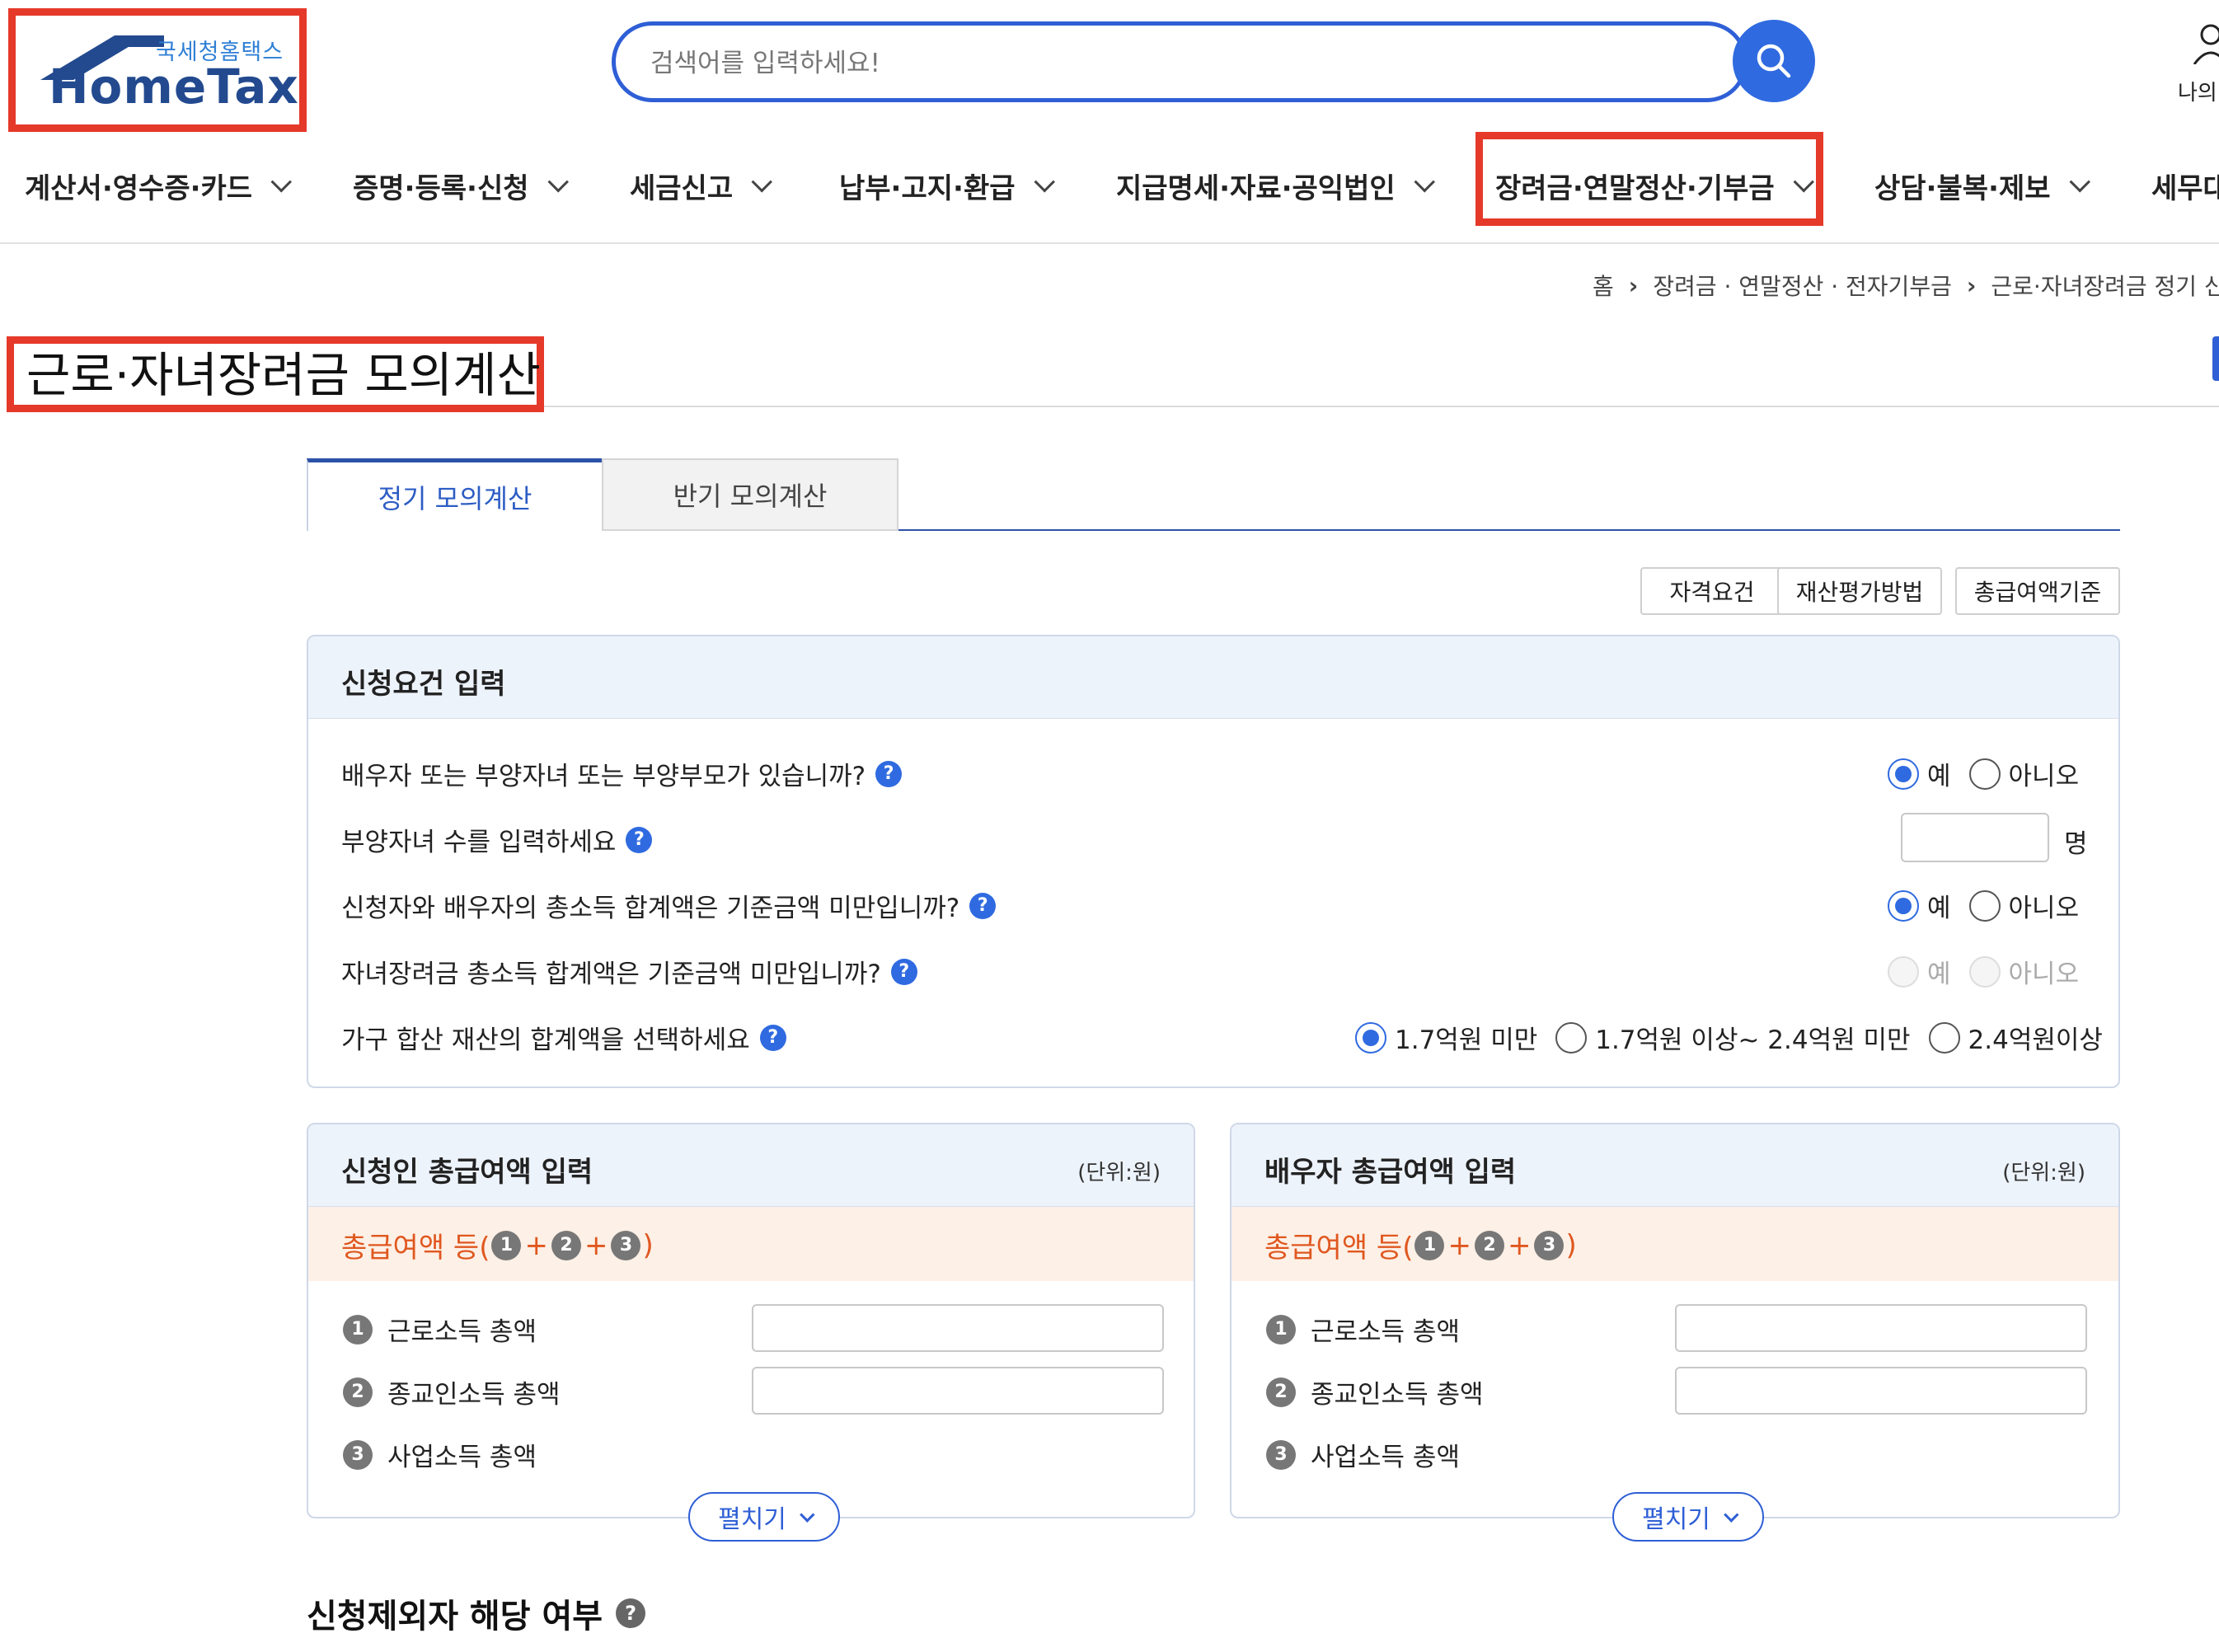  I want to click on radio-group-dependents: 예 아니오, so click(1983, 773).